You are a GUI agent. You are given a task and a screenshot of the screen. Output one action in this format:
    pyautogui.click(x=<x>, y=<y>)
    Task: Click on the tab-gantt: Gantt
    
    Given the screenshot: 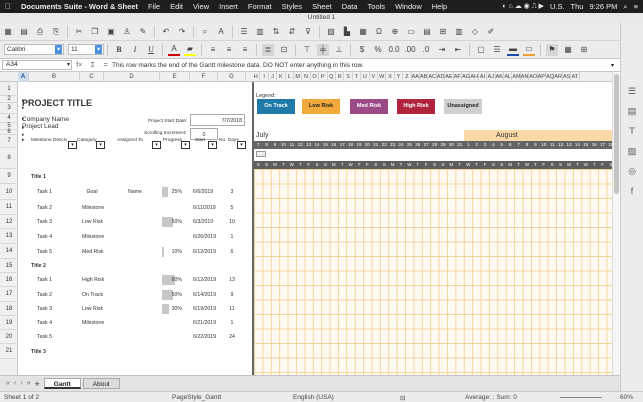 What is the action you would take?
    pyautogui.click(x=62, y=383)
    